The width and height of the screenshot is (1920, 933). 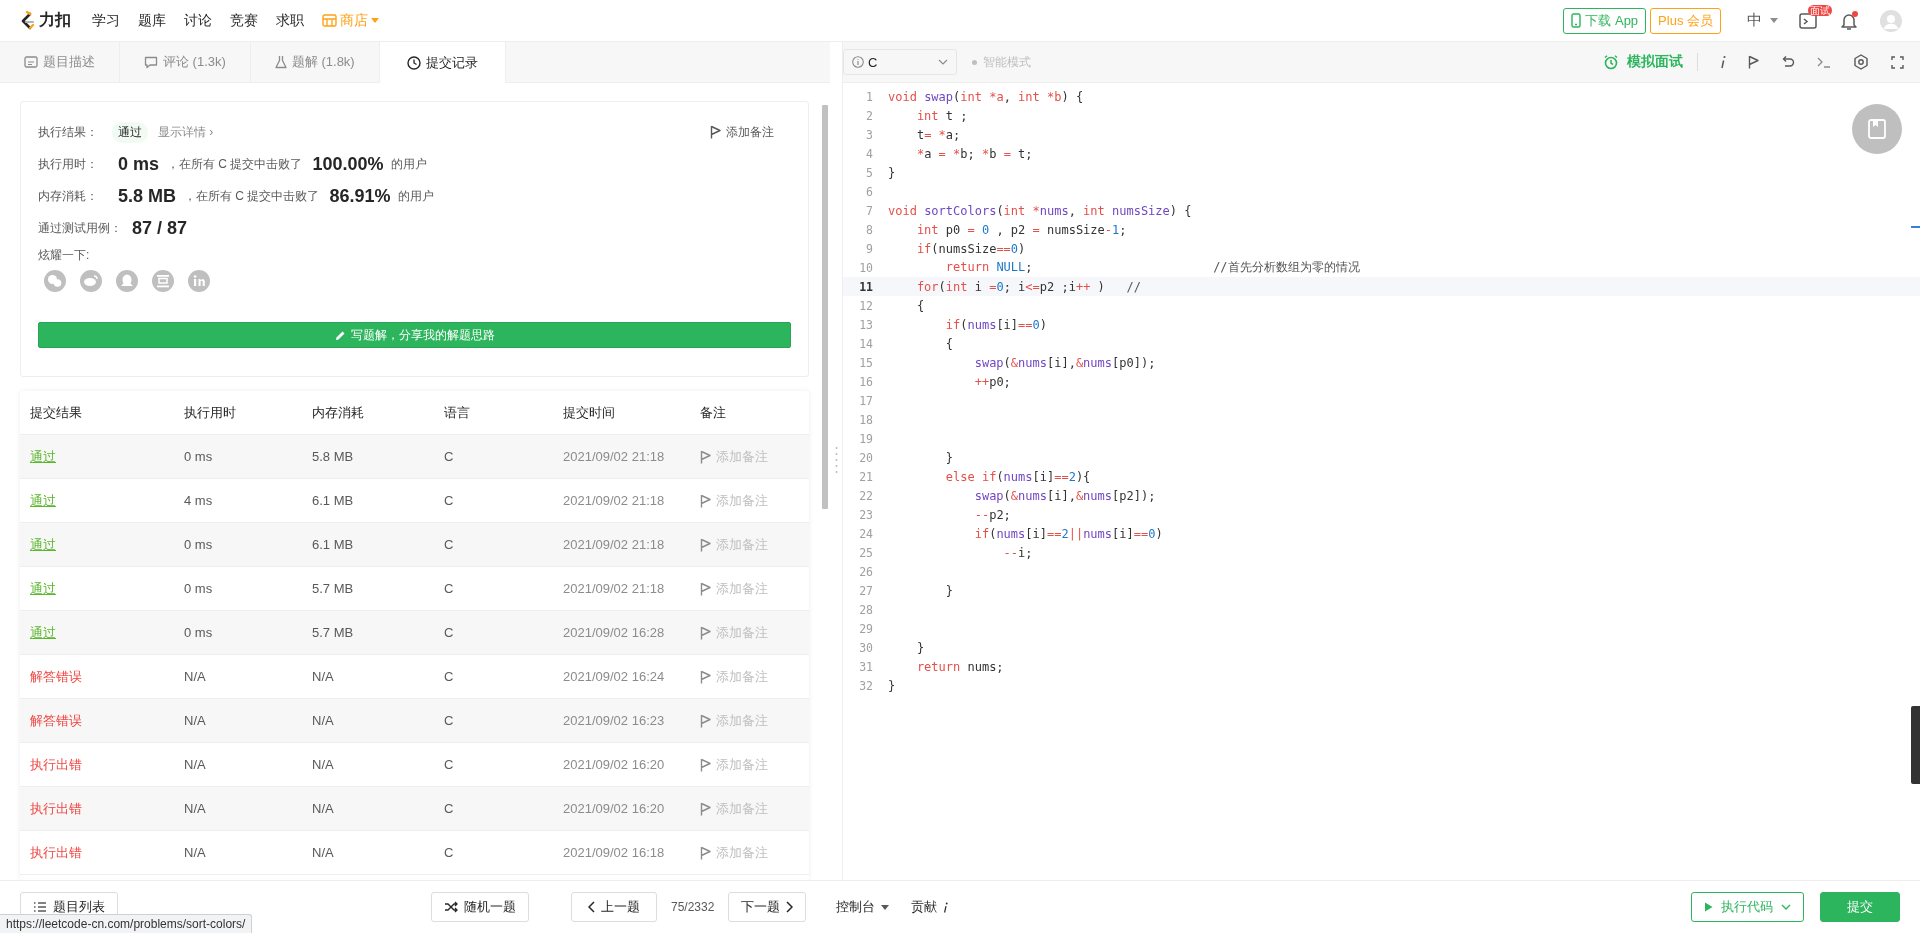 I want to click on line-number: 25, so click(x=866, y=552).